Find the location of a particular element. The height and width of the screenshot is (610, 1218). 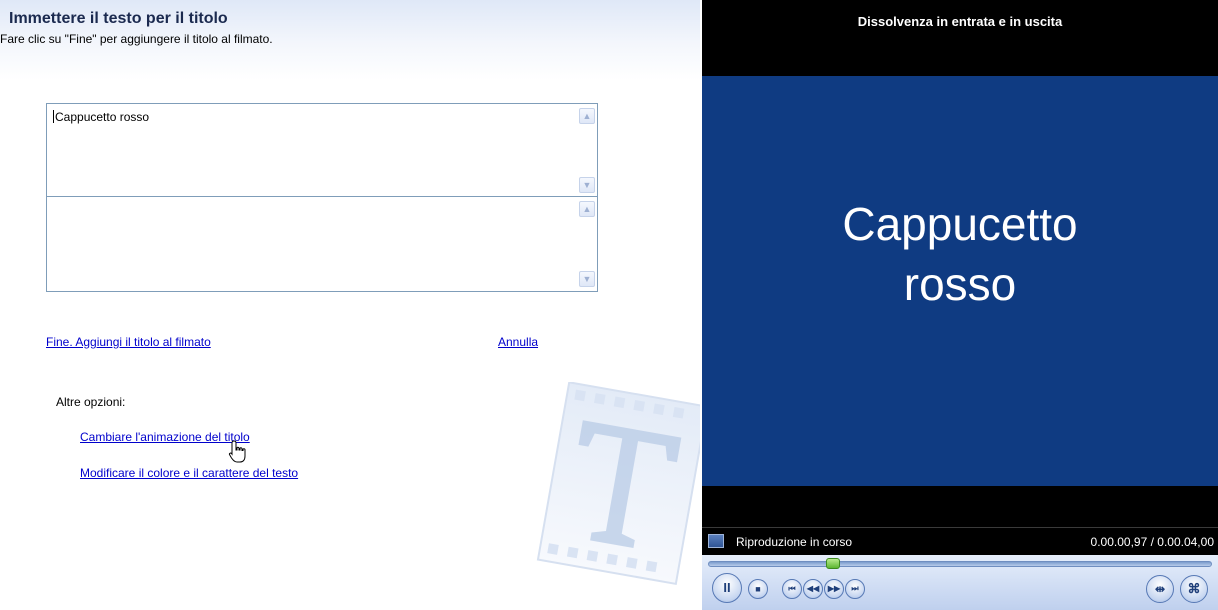

page-title: Immettere il testo per il titolo is located at coordinates (118, 18).